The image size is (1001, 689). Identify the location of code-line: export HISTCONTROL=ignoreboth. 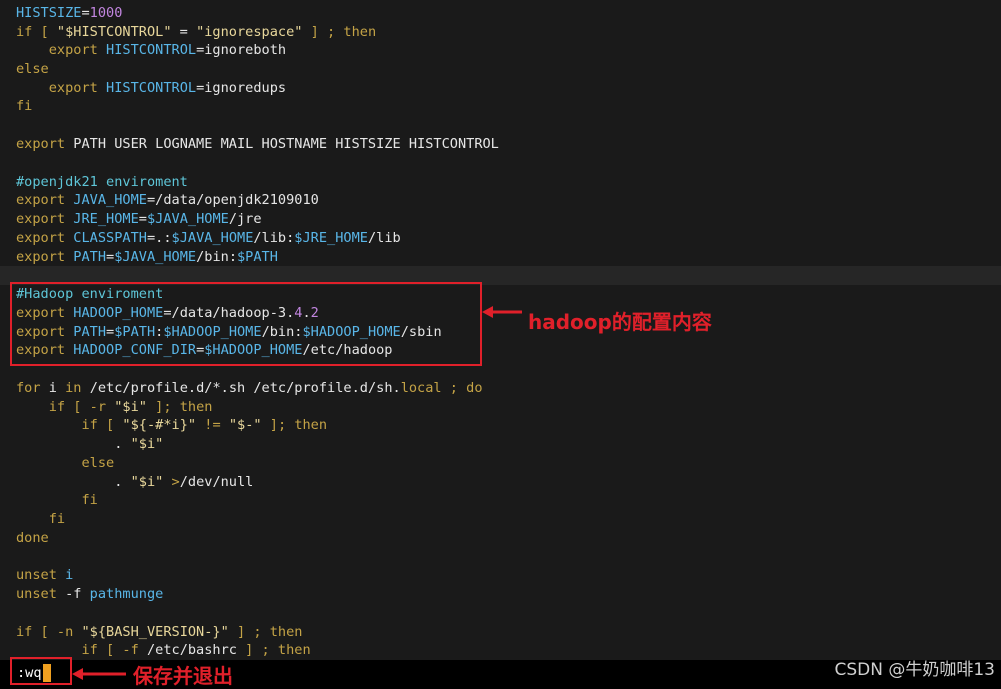
(151, 50).